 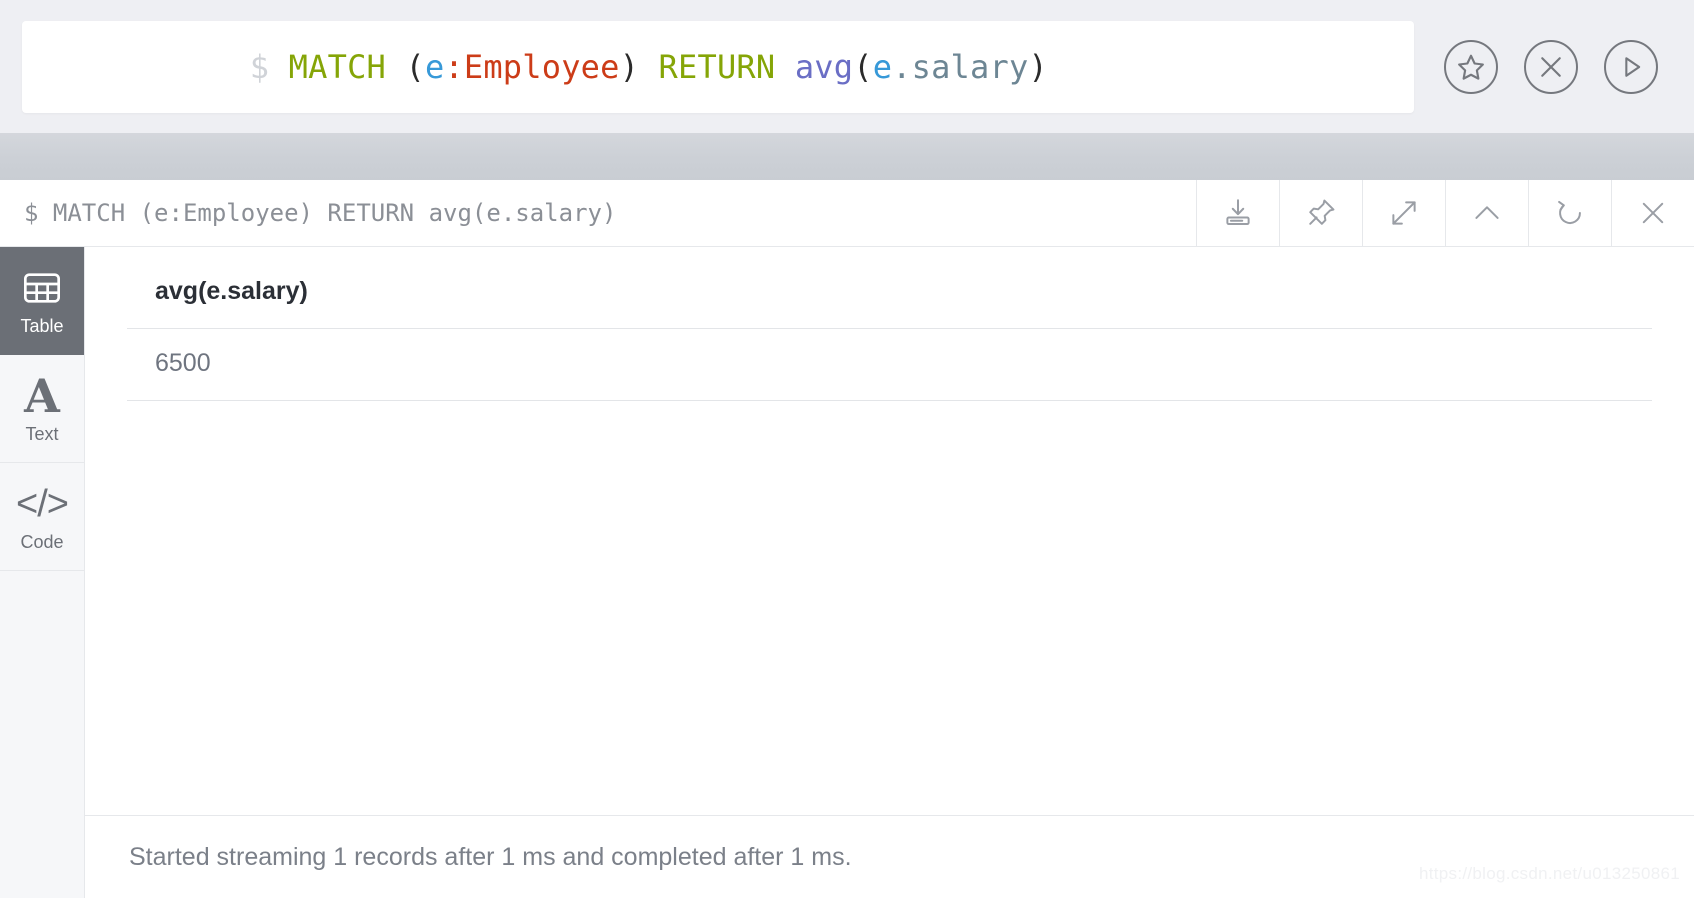 I want to click on paren-close-1: ), so click(x=629, y=66).